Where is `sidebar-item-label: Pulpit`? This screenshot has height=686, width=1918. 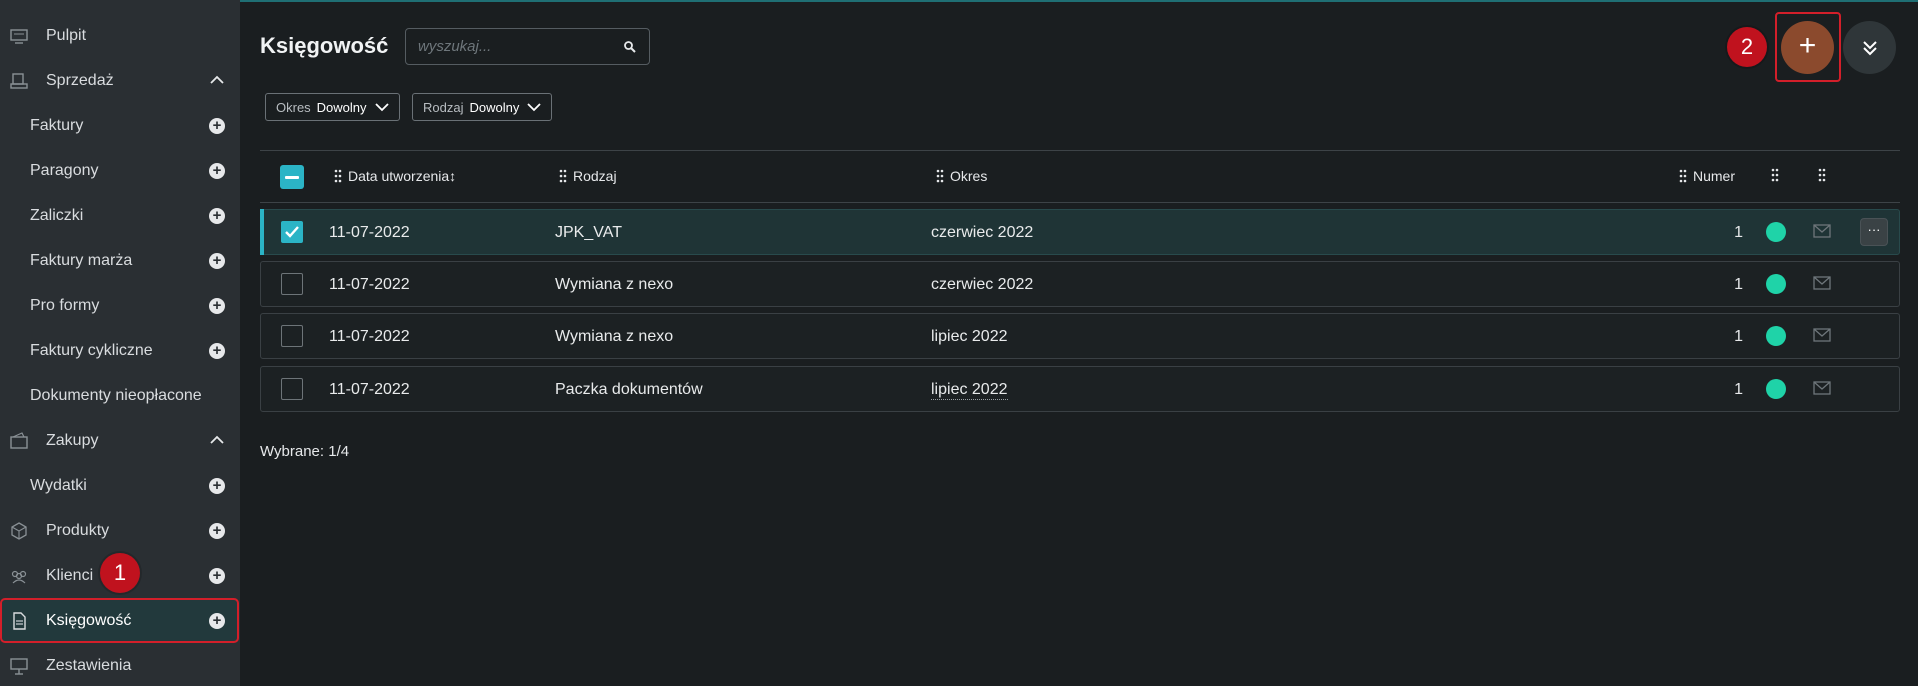 sidebar-item-label: Pulpit is located at coordinates (66, 35).